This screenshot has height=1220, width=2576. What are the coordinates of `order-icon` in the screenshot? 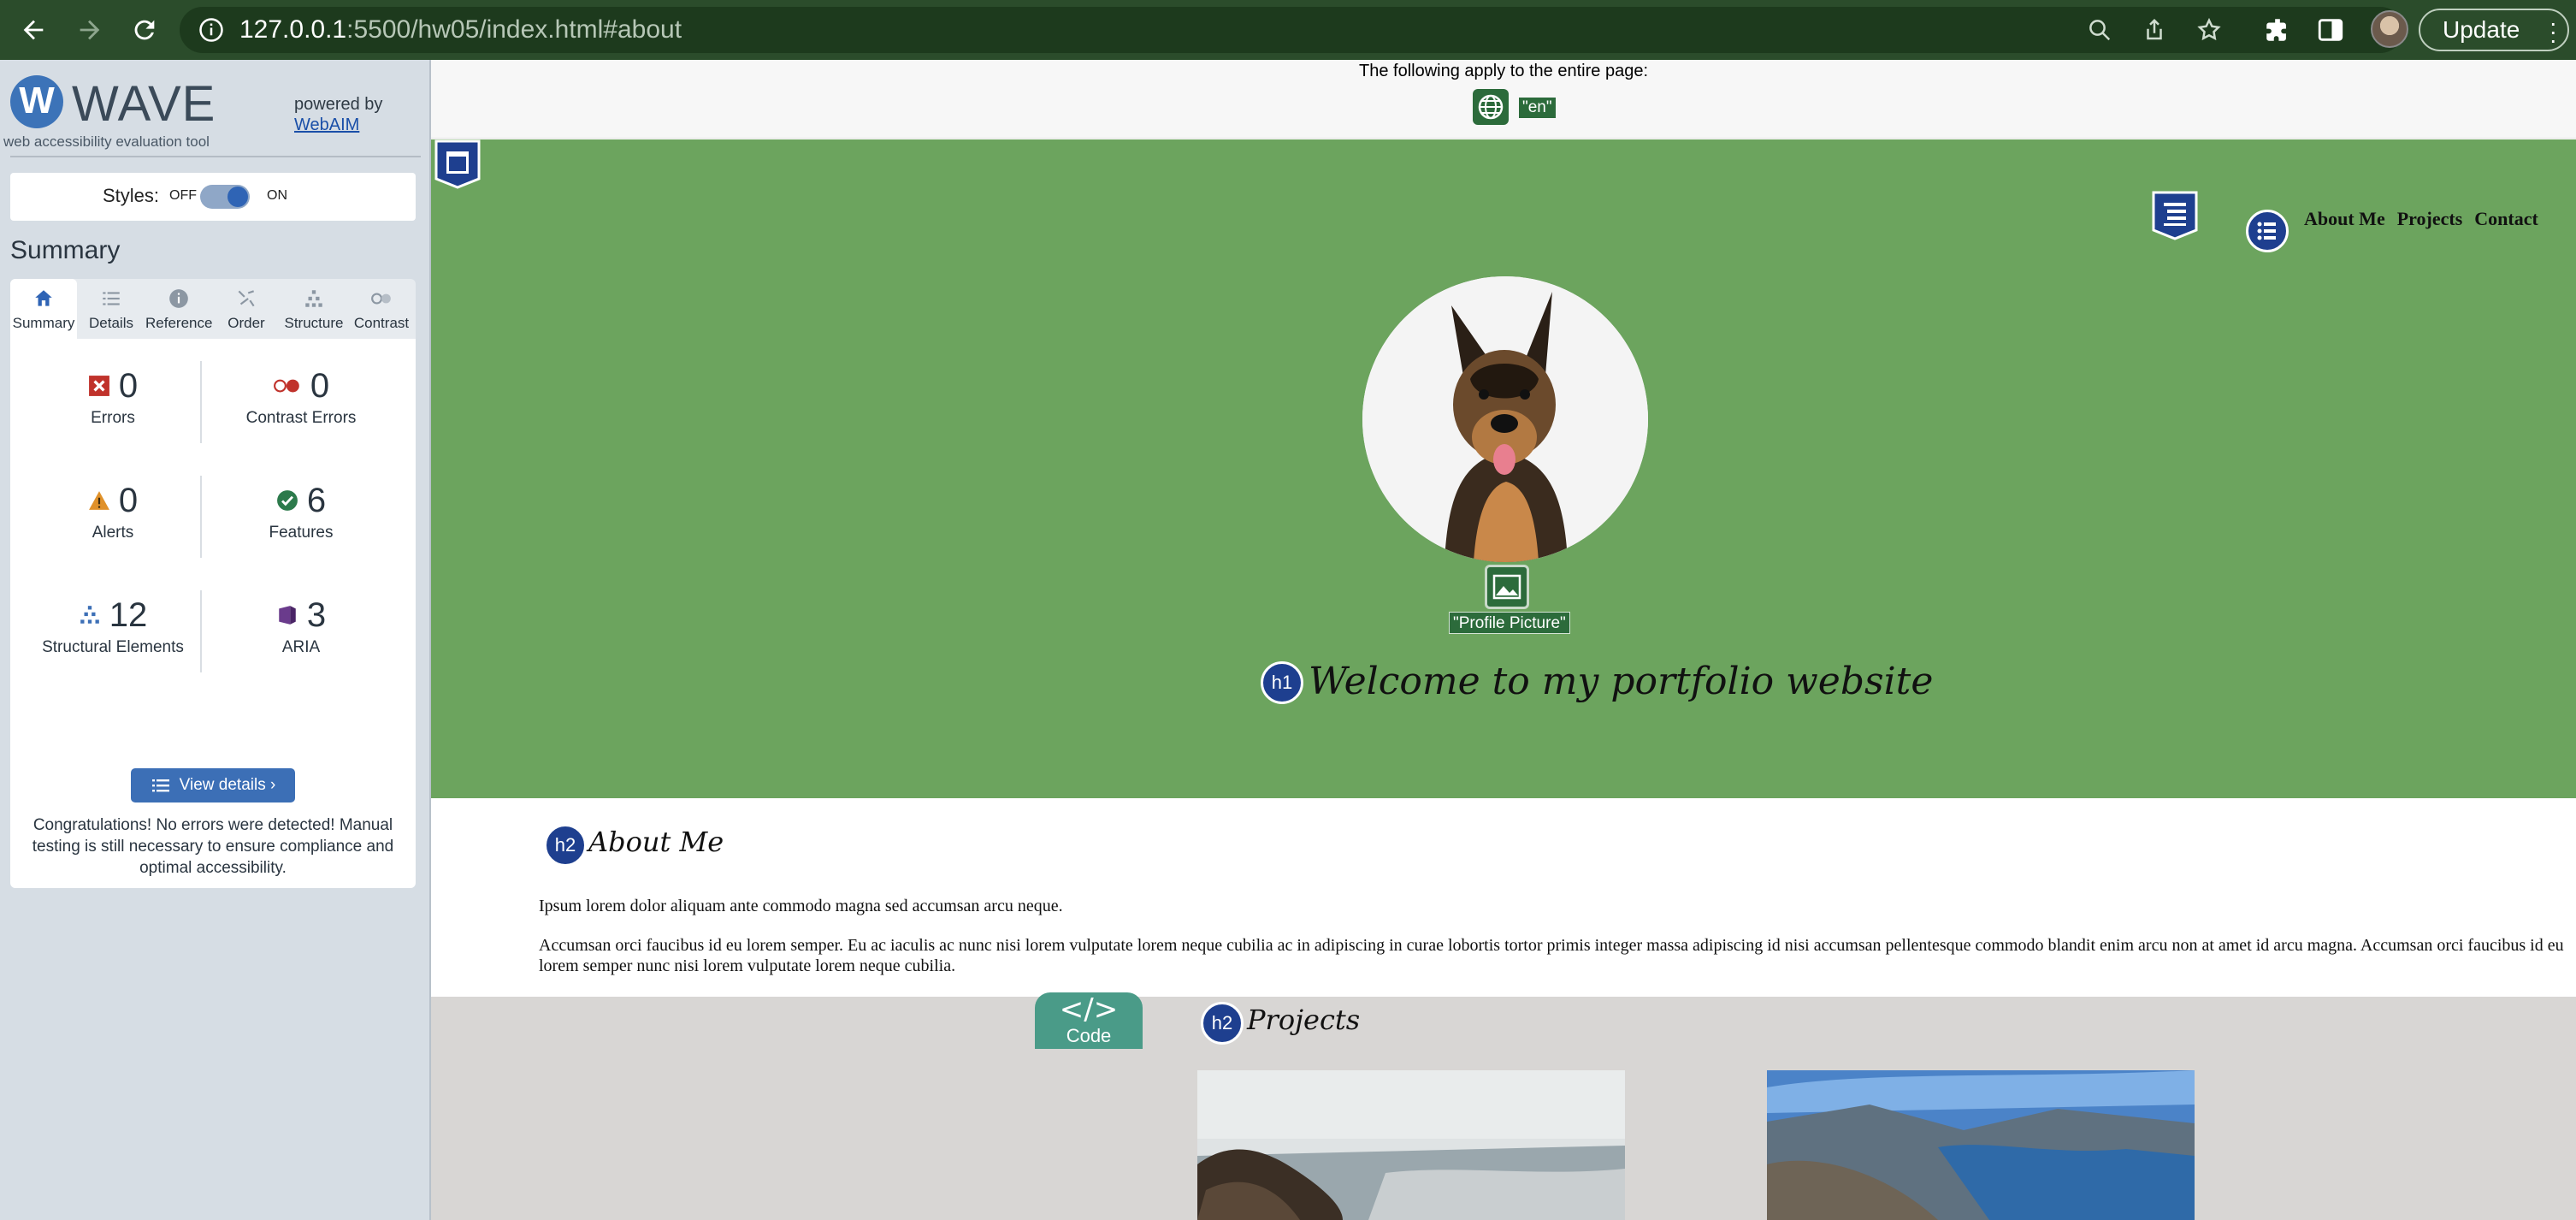 It's located at (246, 298).